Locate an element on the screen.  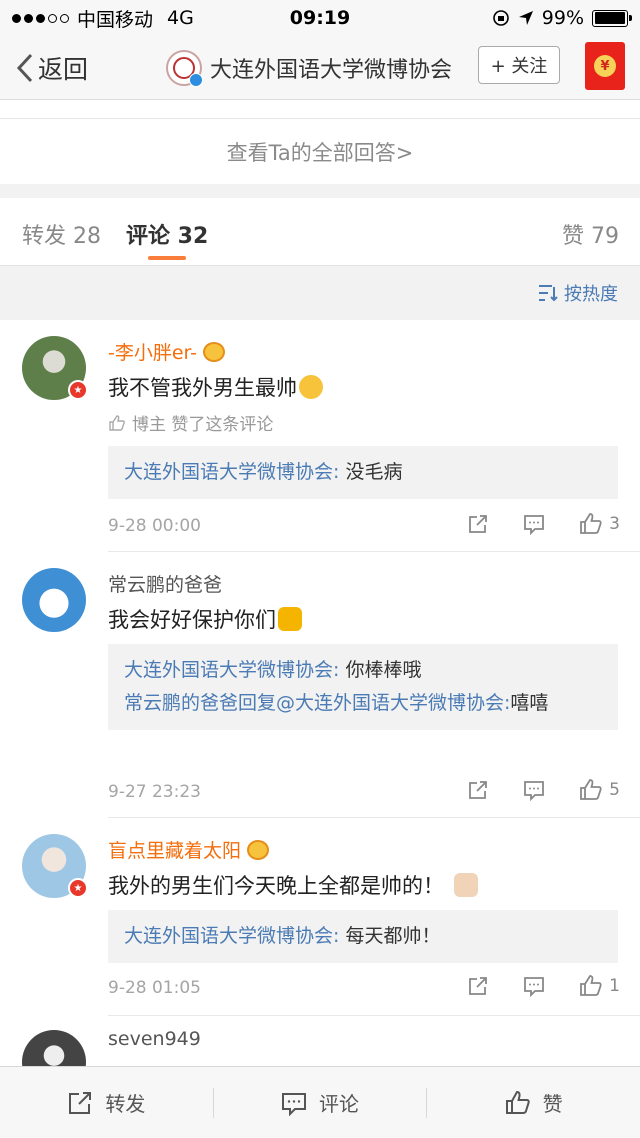
signal-icon is located at coordinates (40, 18).